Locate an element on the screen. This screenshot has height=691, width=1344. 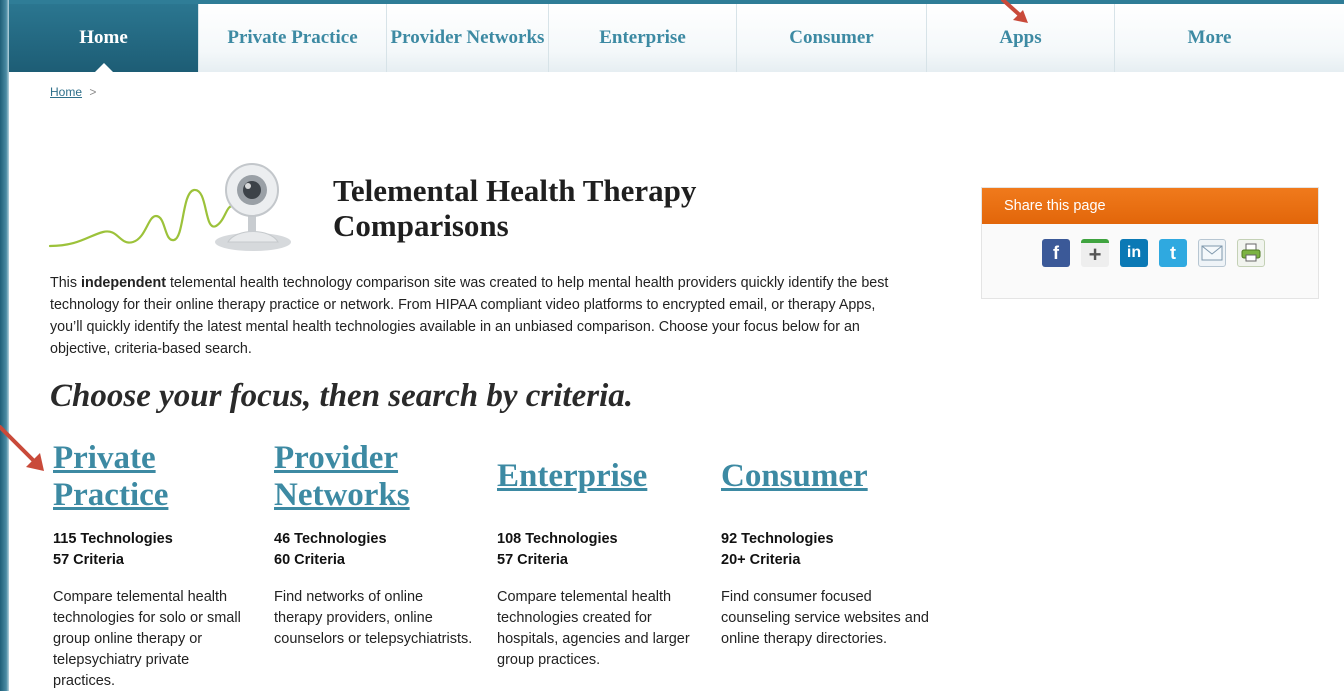
nav-provider-networks: Provider Networks is located at coordinates (468, 38).